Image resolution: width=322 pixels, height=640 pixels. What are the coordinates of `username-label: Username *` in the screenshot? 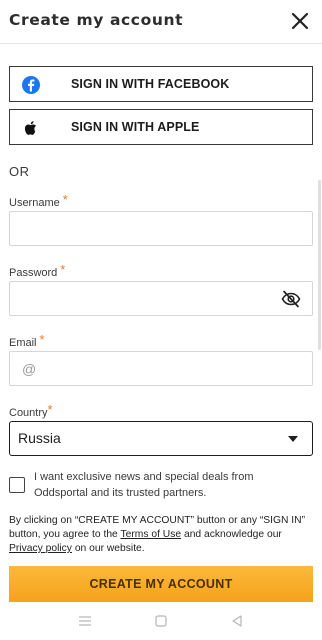 It's located at (38, 200).